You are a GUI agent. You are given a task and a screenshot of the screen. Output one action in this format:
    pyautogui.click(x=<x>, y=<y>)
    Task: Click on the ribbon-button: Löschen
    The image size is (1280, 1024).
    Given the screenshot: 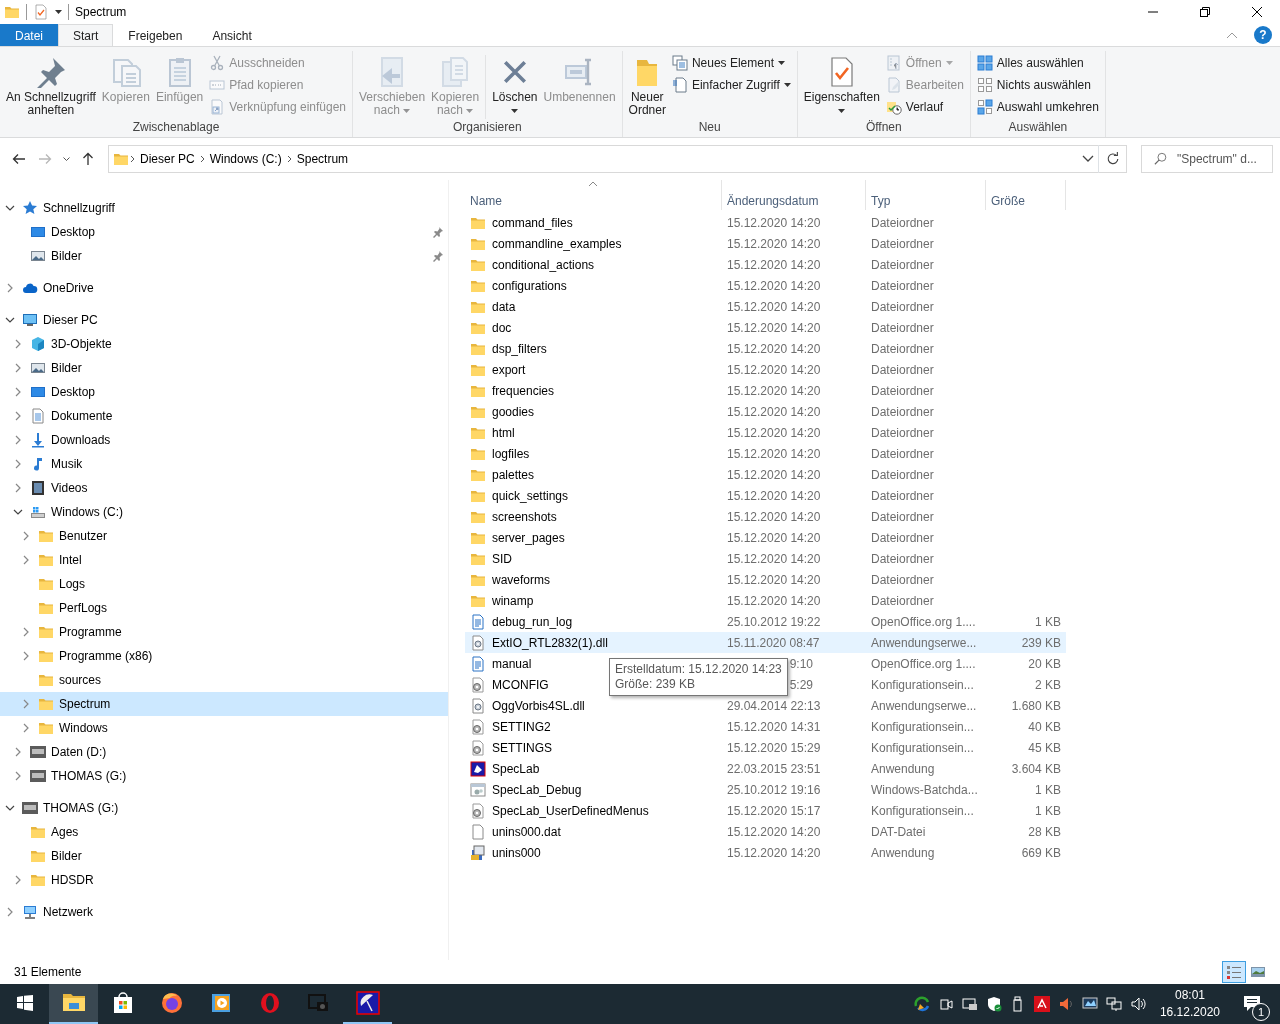 What is the action you would take?
    pyautogui.click(x=515, y=85)
    